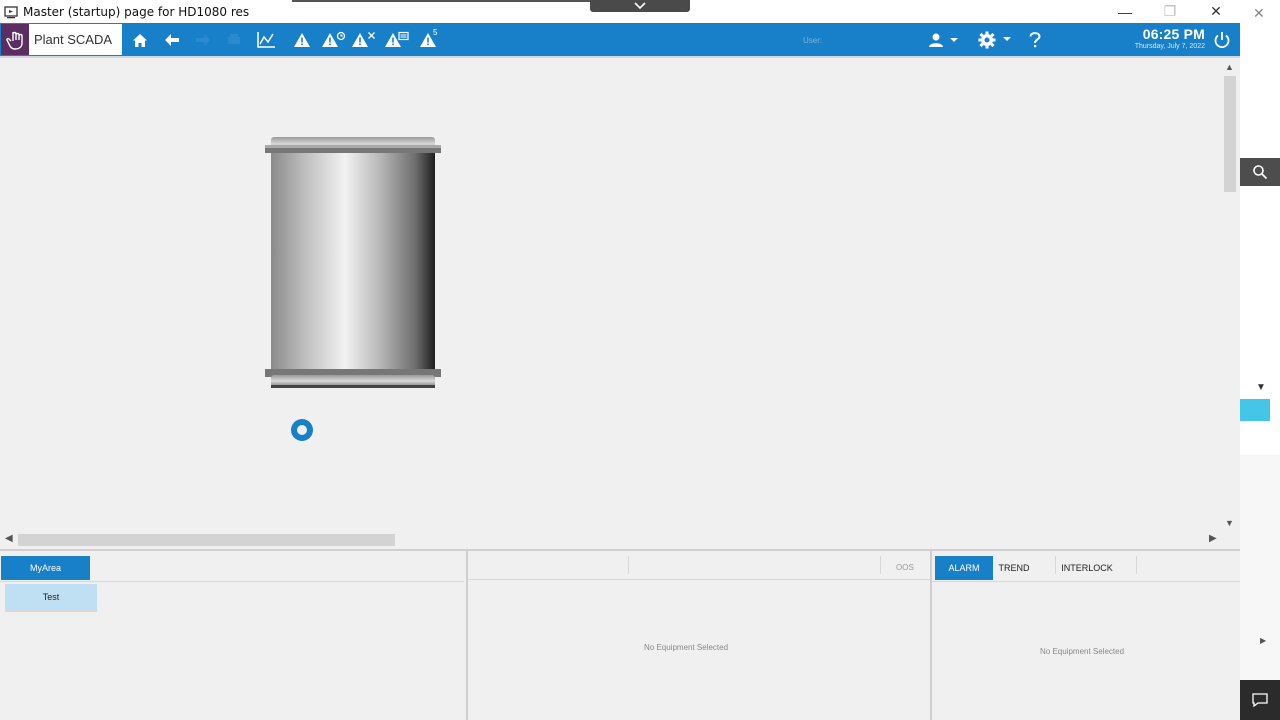 The height and width of the screenshot is (720, 1280). I want to click on scroll-right-arrow-icon: ▶, so click(1213, 538).